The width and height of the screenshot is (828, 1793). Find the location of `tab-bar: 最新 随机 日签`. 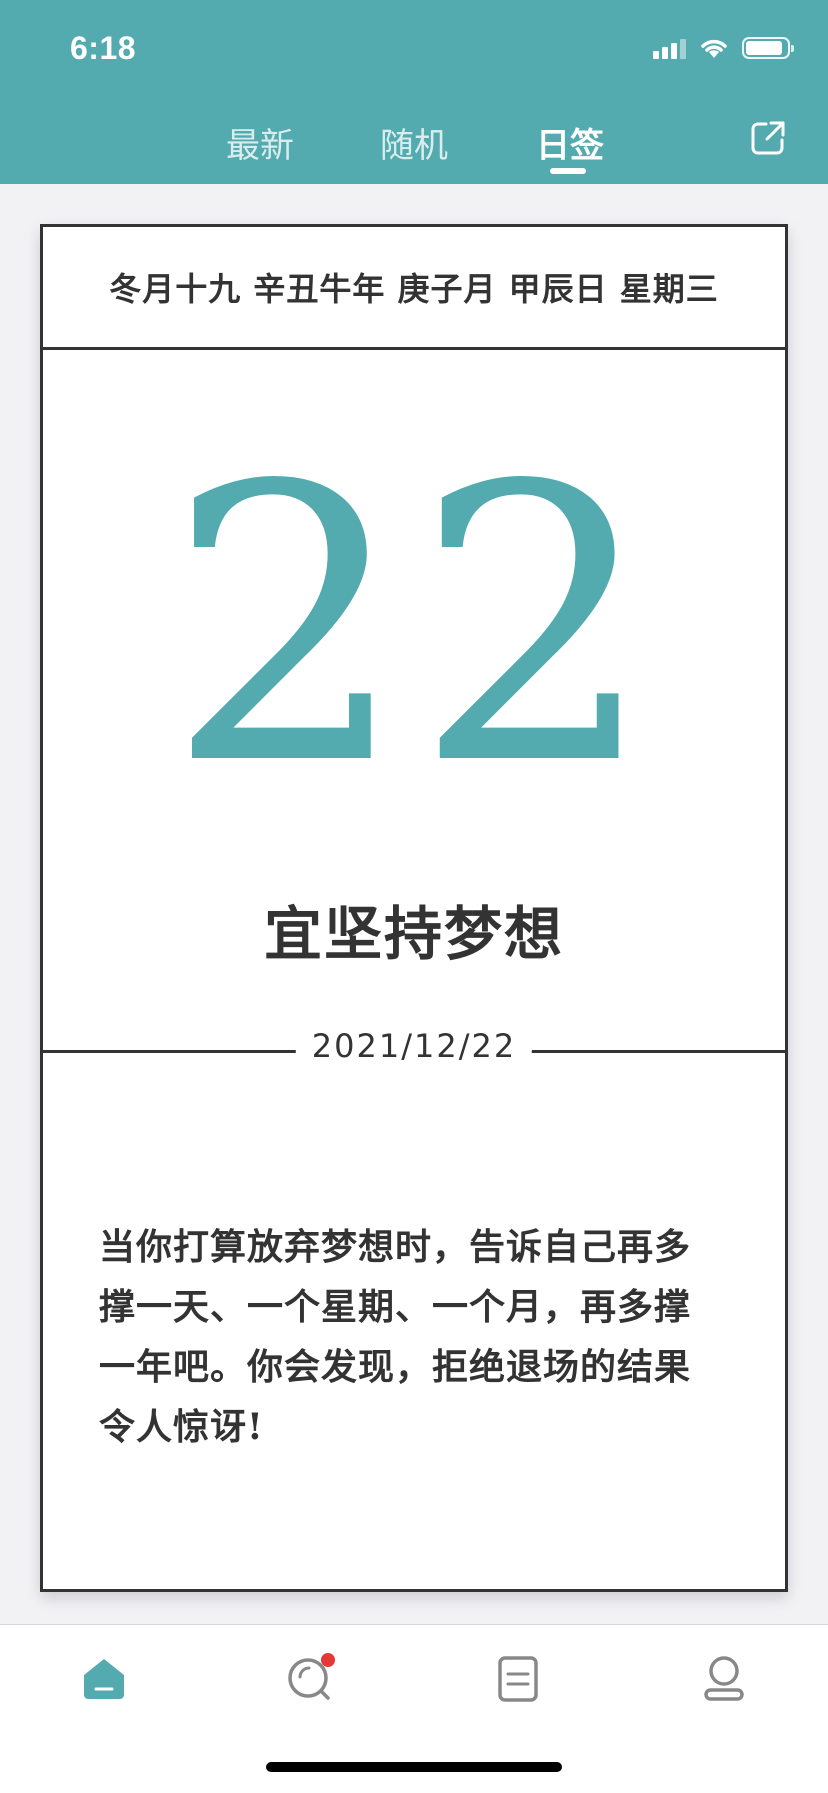

tab-bar: 最新 随机 日签 is located at coordinates (414, 146).